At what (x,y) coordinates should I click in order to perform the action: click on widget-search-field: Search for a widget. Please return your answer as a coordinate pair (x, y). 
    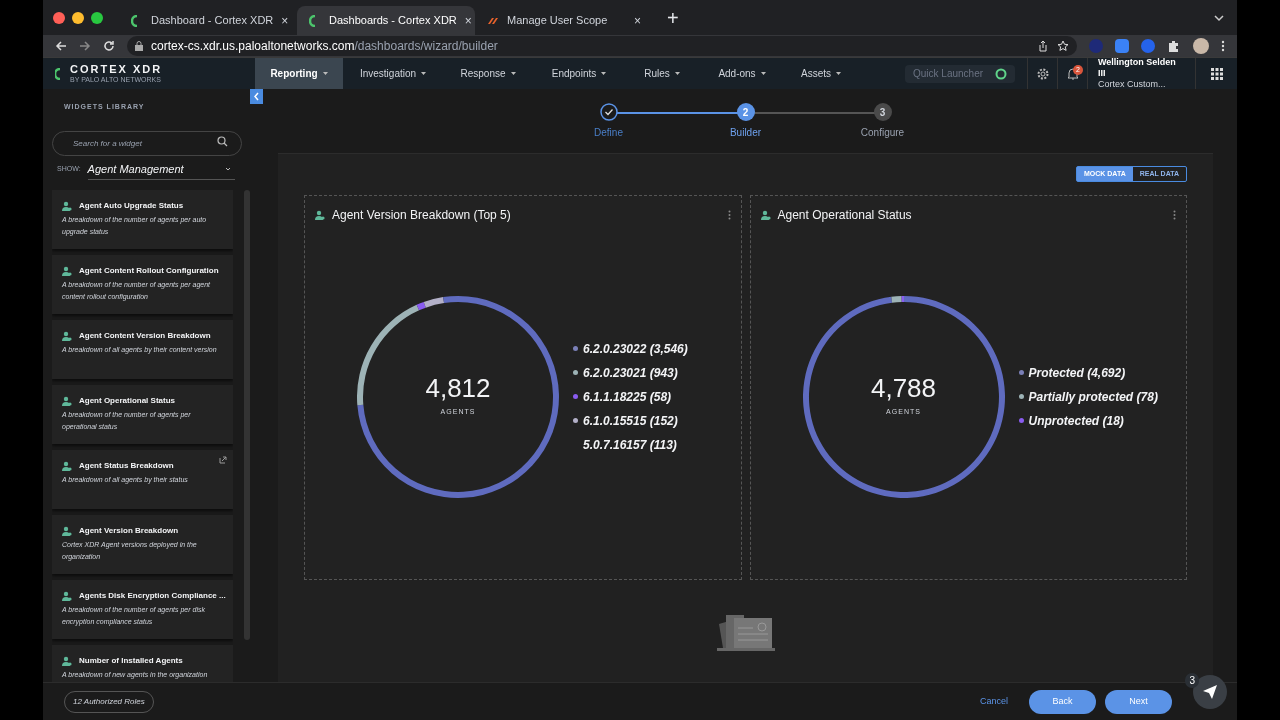
    Looking at the image, I should click on (147, 143).